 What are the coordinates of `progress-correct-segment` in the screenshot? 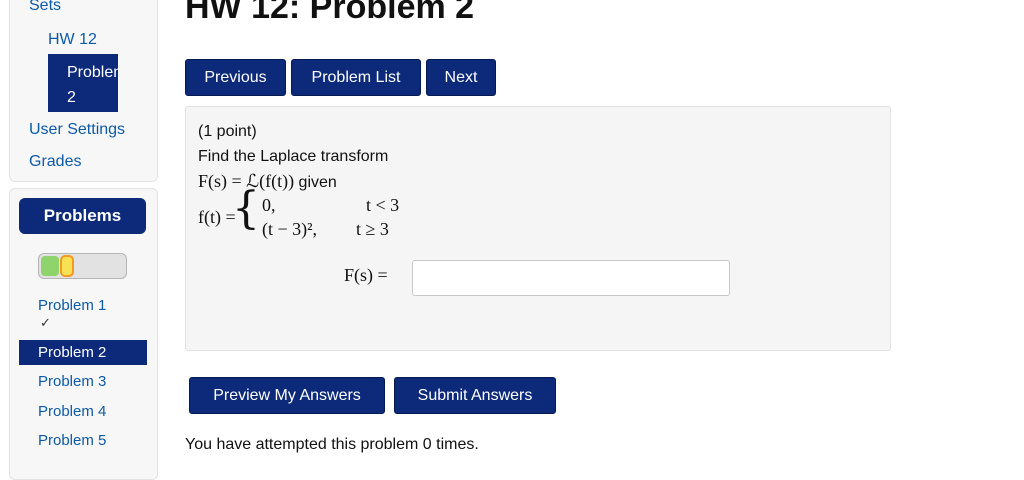 It's located at (50, 266).